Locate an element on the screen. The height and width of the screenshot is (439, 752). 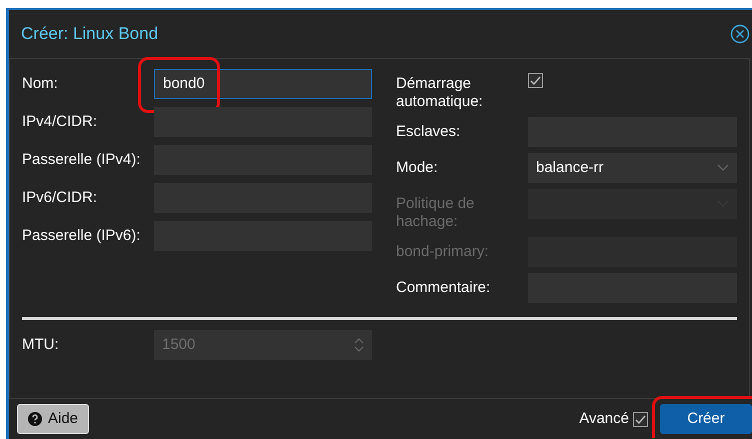
create-button: Créer is located at coordinates (706, 419).